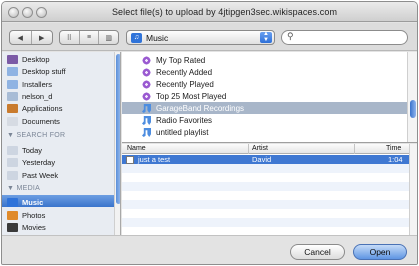 This screenshot has height=266, width=419. I want to click on sidebar-item-label: Music, so click(33, 202).